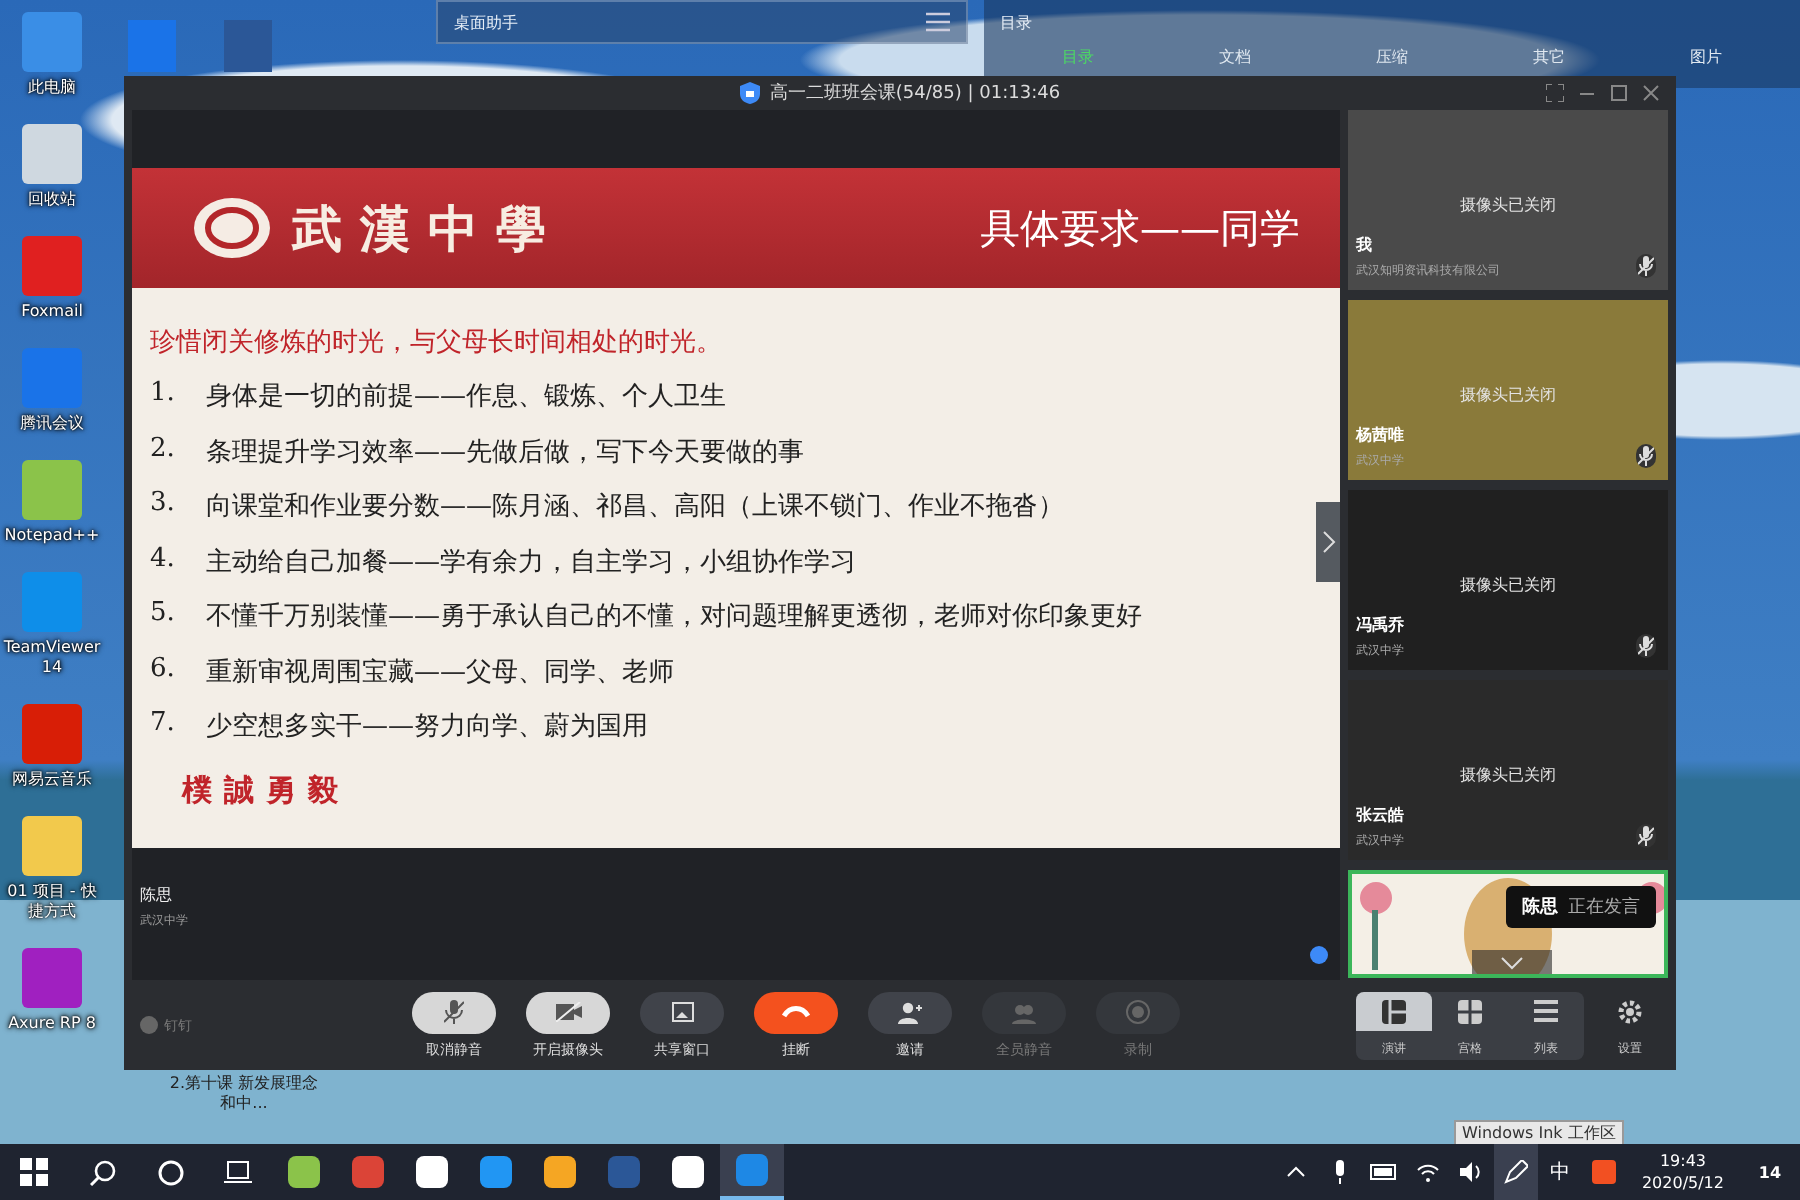 The image size is (1800, 1200). I want to click on input-method: 中, so click(1559, 1172).